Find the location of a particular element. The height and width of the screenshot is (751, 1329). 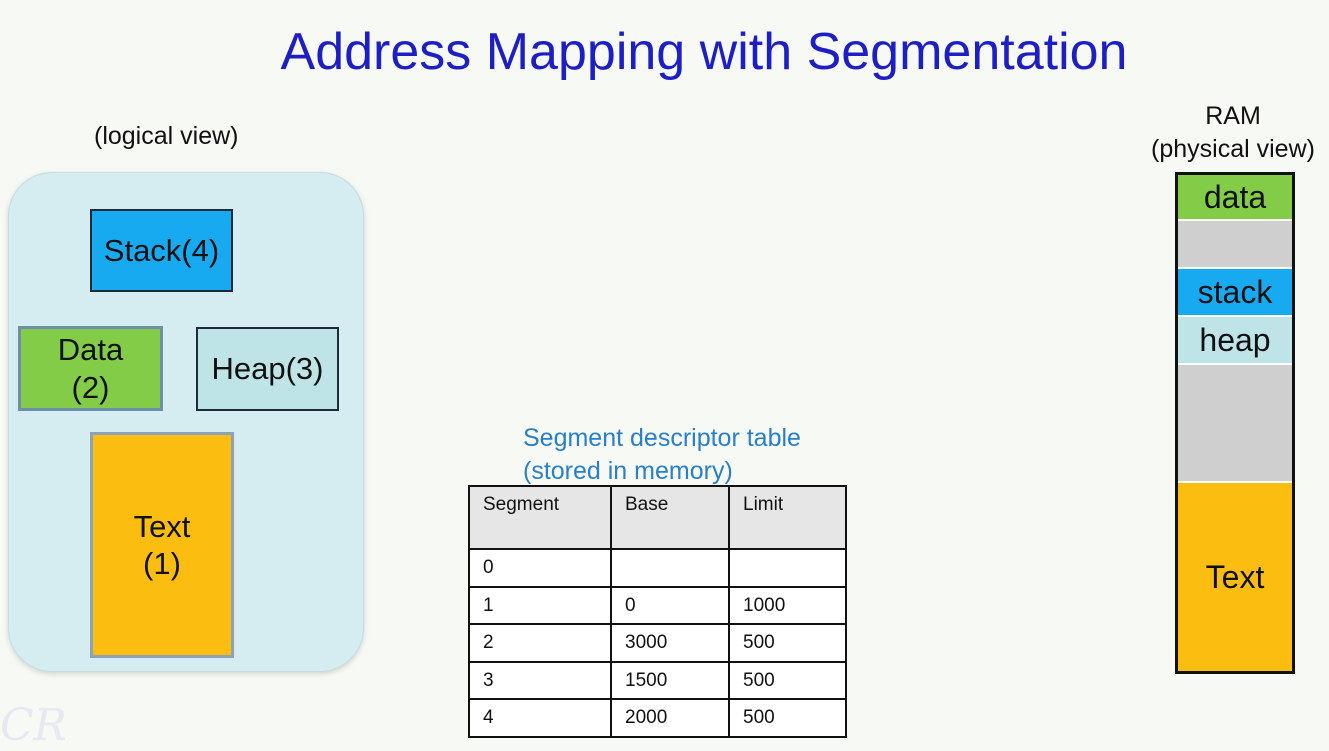

text-label: Text (1) is located at coordinates (162, 545).